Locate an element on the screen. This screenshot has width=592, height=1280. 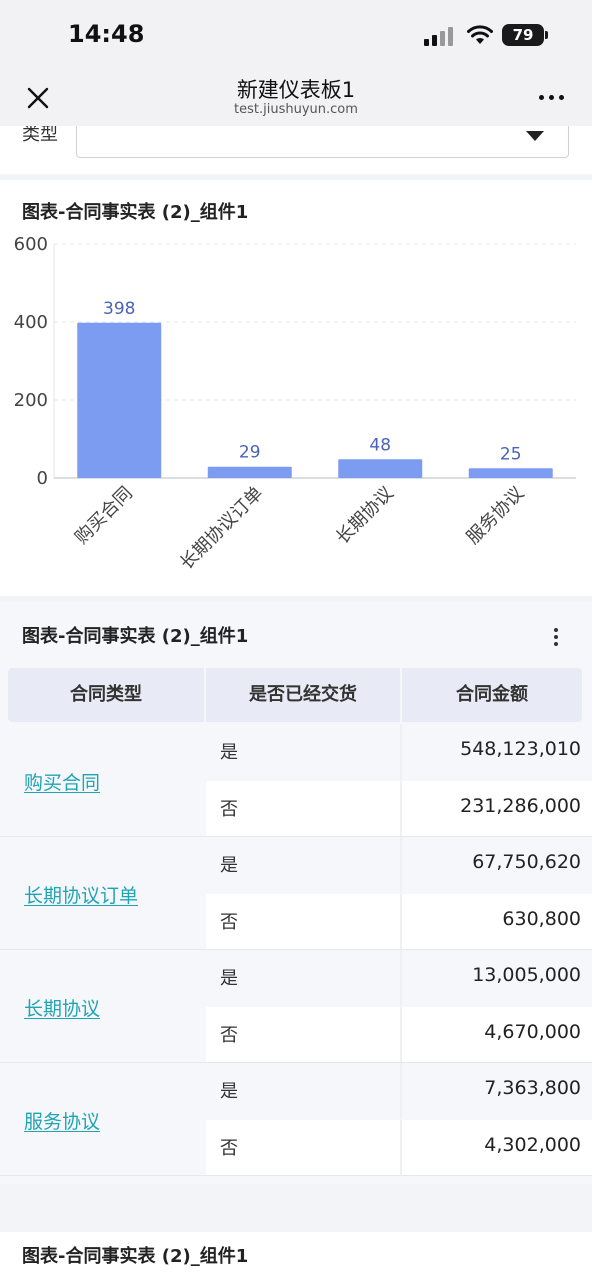
amount-cell: 67,750,620 is located at coordinates (526, 862).